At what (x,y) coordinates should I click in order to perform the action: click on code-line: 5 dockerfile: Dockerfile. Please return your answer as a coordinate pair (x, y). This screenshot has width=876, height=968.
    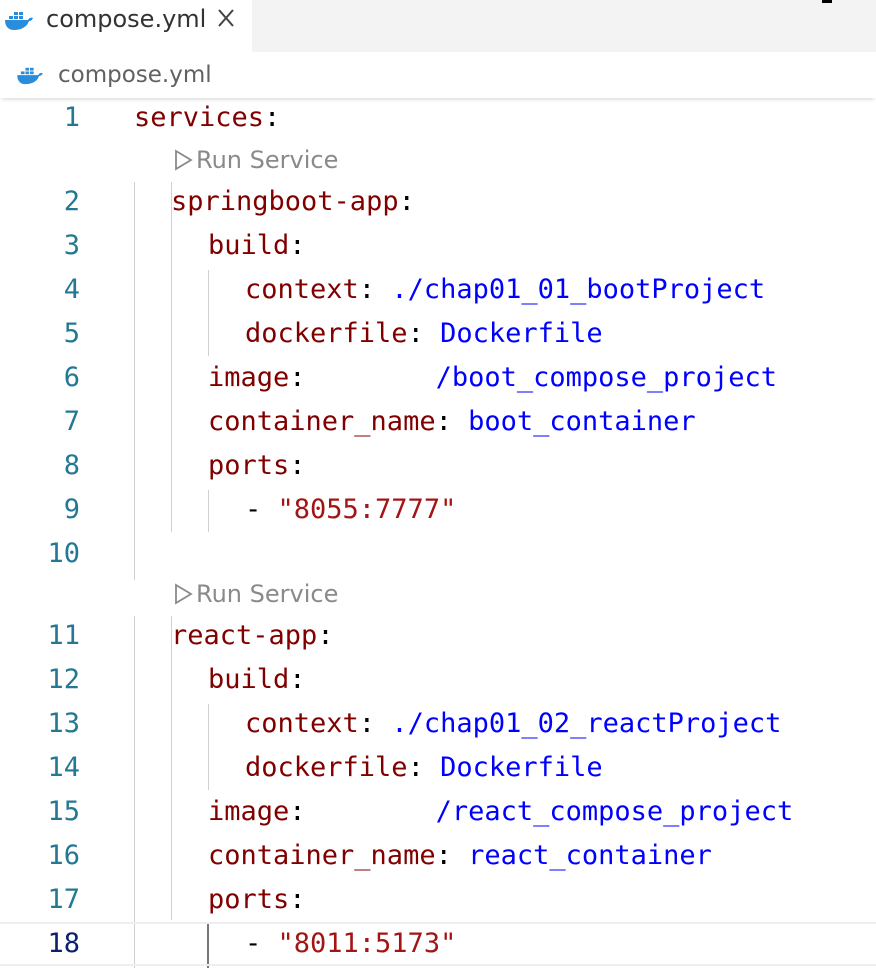
    Looking at the image, I should click on (438, 336).